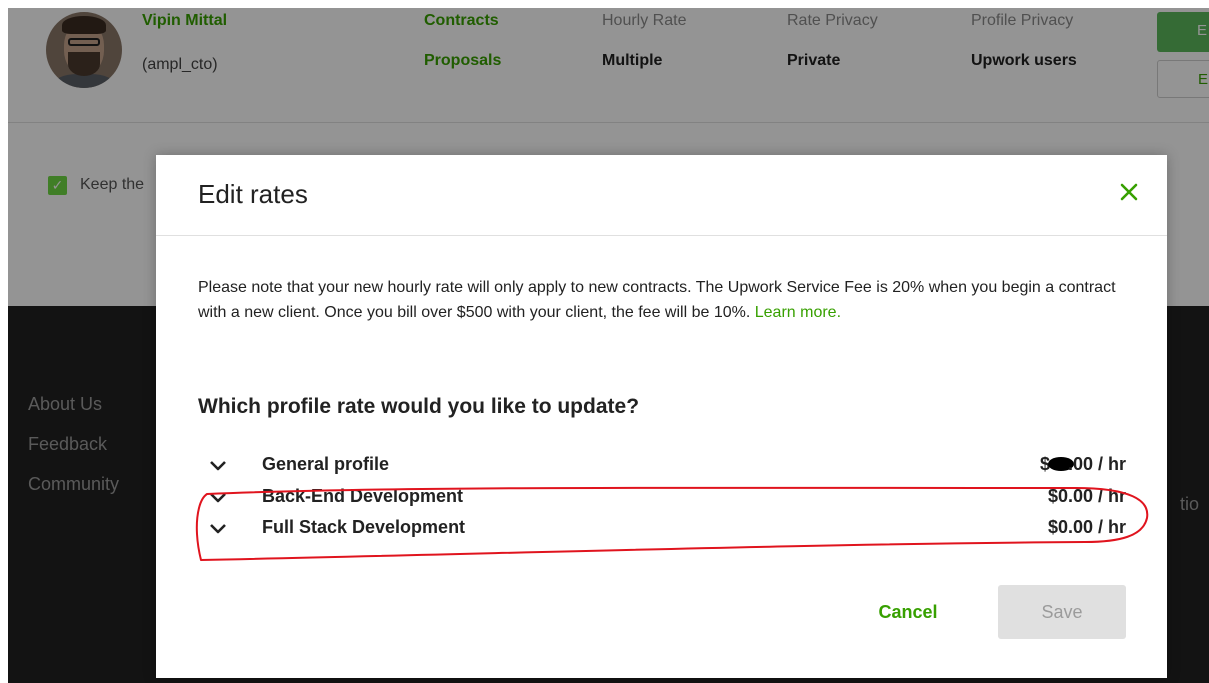 Image resolution: width=1209 pixels, height=683 pixels. Describe the element at coordinates (1129, 192) in the screenshot. I see `close-icon` at that location.